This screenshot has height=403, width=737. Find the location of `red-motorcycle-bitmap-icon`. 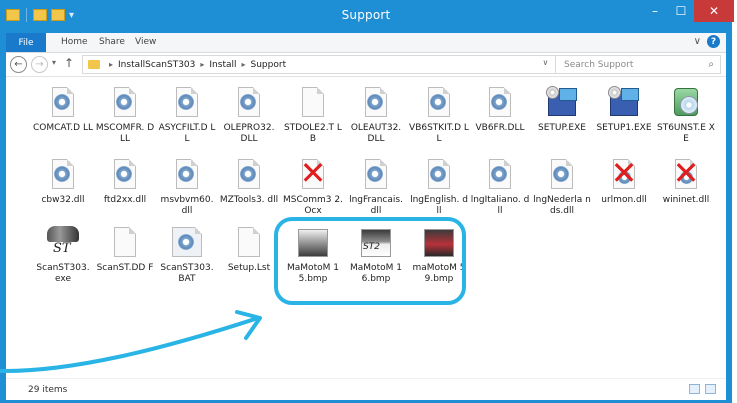

red-motorcycle-bitmap-icon is located at coordinates (439, 243).